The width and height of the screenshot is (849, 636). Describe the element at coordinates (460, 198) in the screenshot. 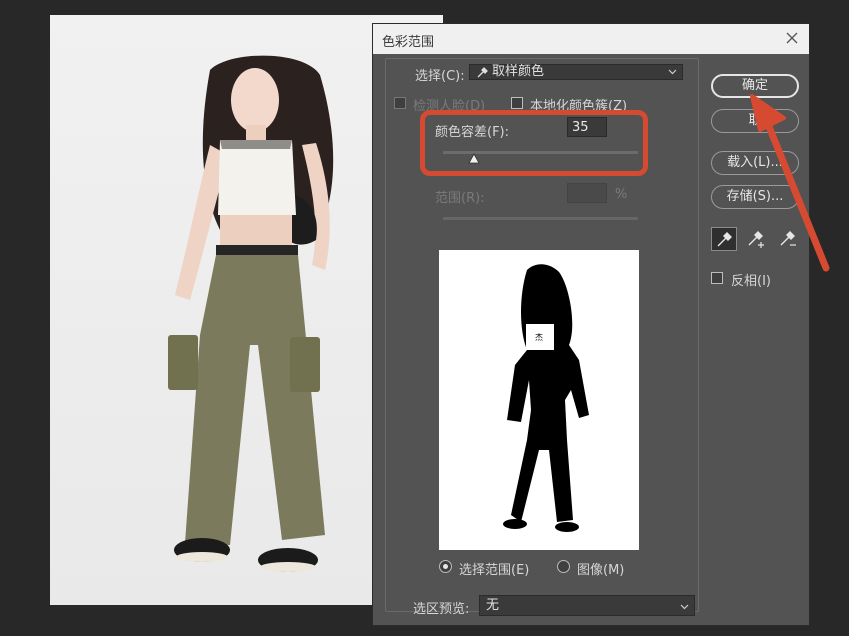

I see `range-label: 范围(R):` at that location.